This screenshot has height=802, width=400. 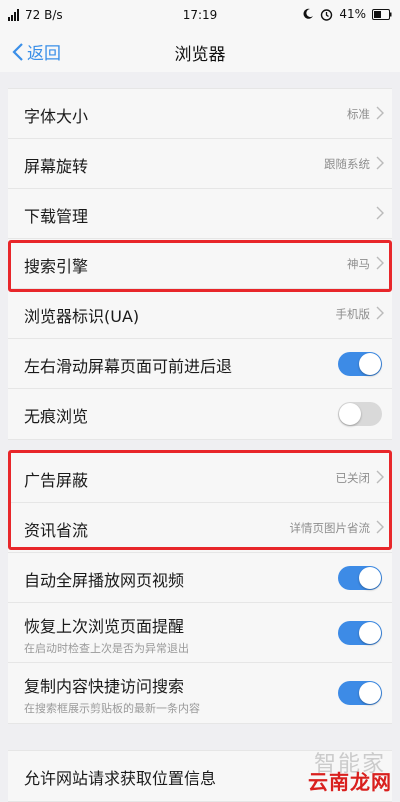 I want to click on screen-rotation-item: 屏幕旋转 跟随系统, so click(x=200, y=164).